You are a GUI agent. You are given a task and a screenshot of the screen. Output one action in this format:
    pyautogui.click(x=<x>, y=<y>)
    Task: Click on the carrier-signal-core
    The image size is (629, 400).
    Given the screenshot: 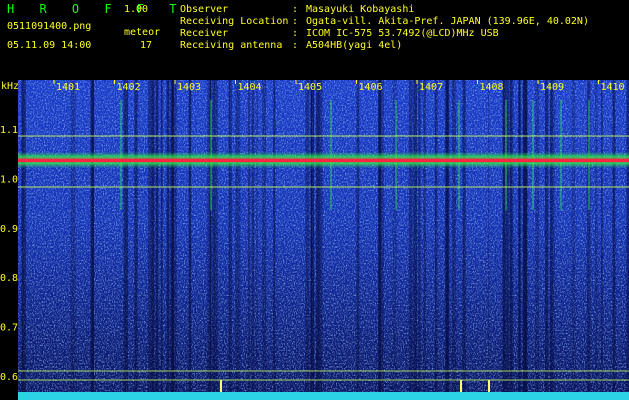 What is the action you would take?
    pyautogui.click(x=323, y=160)
    